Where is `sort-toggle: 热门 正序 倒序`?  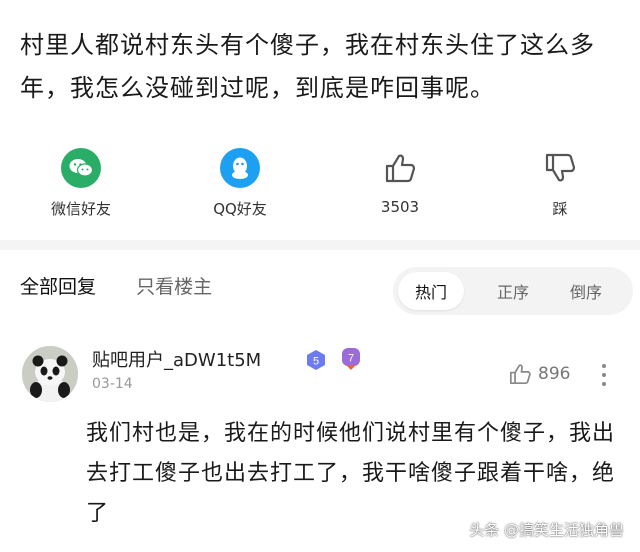 sort-toggle: 热门 正序 倒序 is located at coordinates (513, 291).